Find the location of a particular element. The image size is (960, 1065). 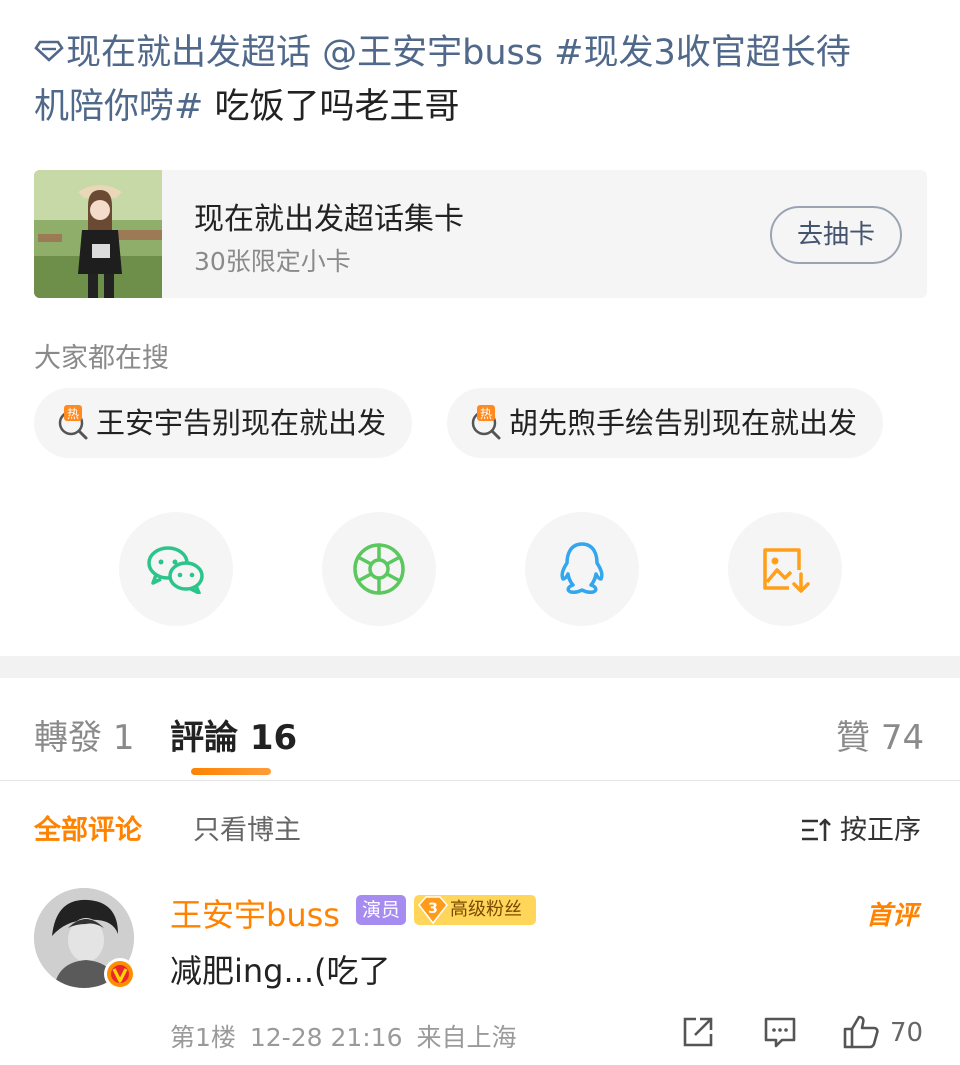

search-chip-label: 胡先煦手绘告别现在就出发 is located at coordinates (683, 423).